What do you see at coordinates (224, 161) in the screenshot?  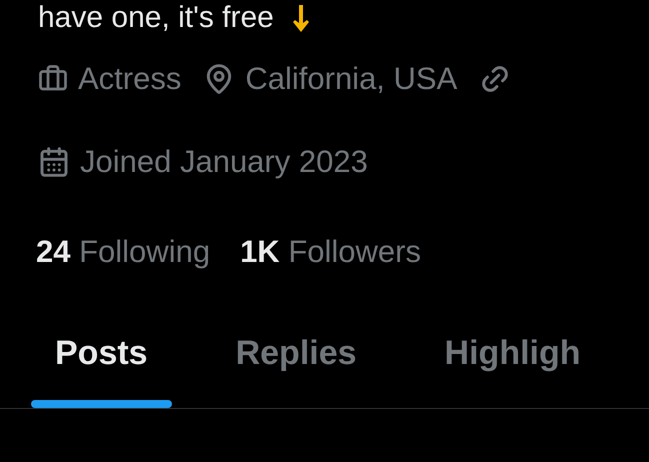 I see `joined-date: Joined January 2023` at bounding box center [224, 161].